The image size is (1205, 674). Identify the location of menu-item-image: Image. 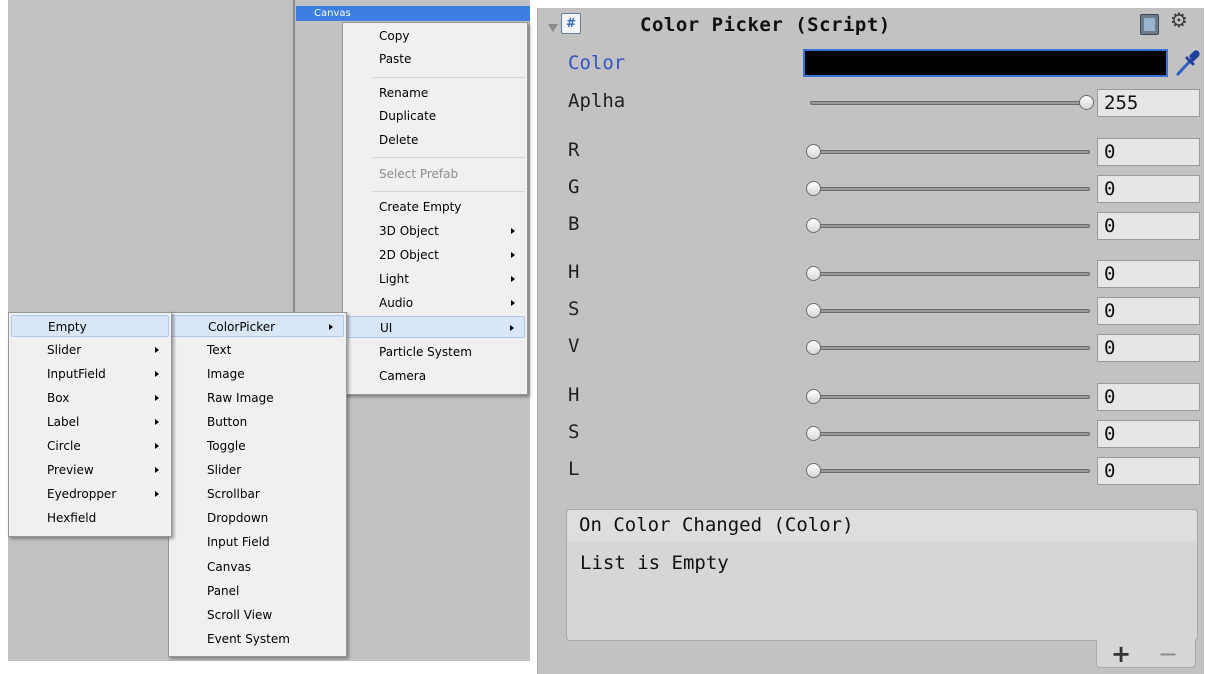
(257, 374).